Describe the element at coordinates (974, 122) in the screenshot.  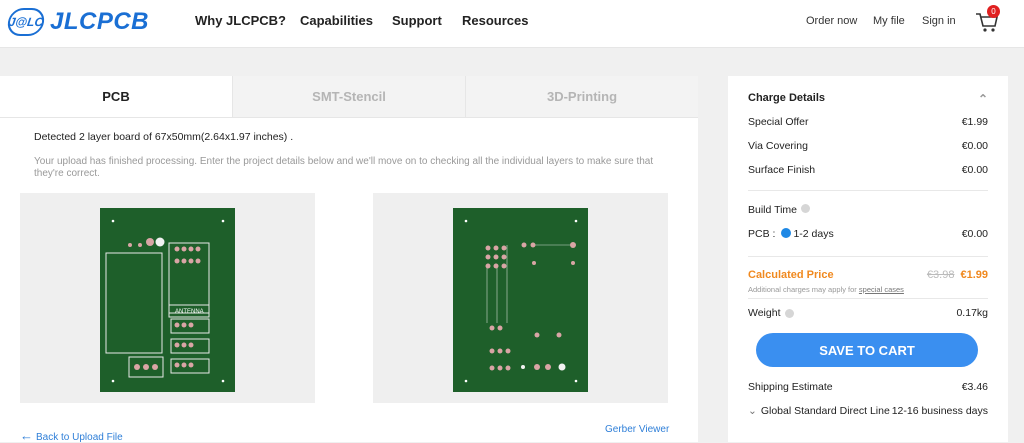
I see `special-offer-value: €1.99` at that location.